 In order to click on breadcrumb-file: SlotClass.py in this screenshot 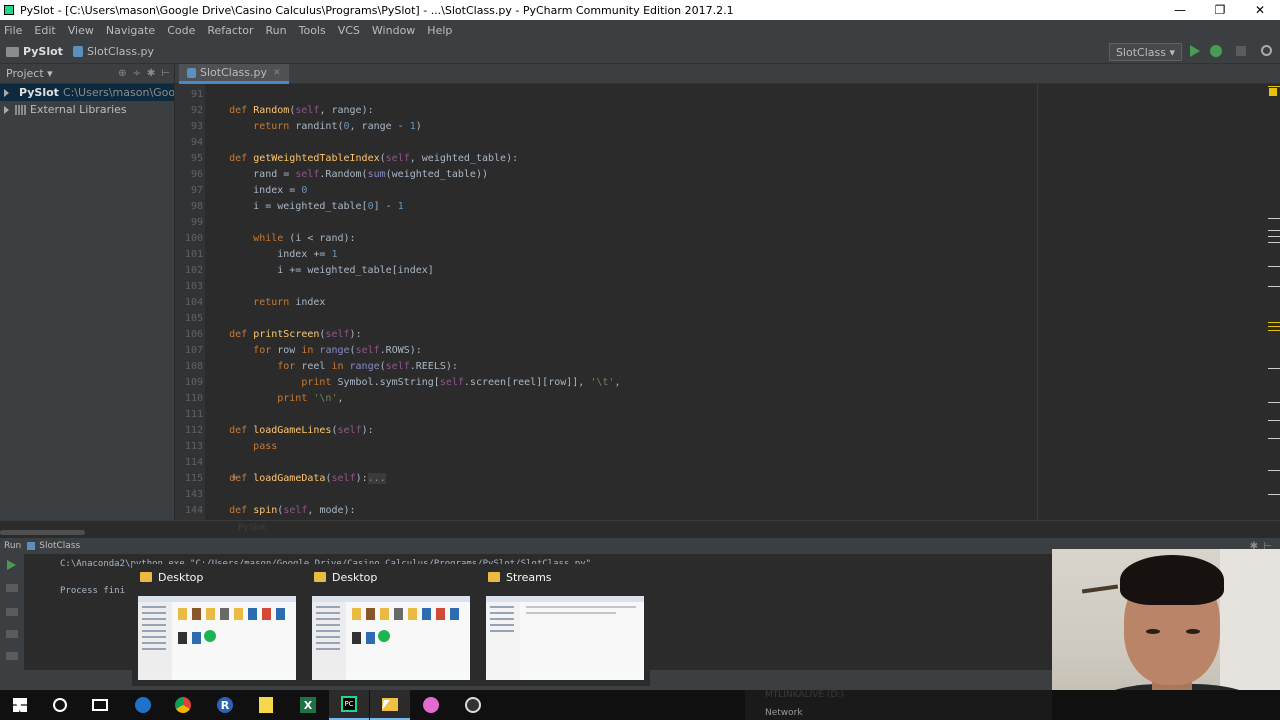, I will do `click(113, 51)`.